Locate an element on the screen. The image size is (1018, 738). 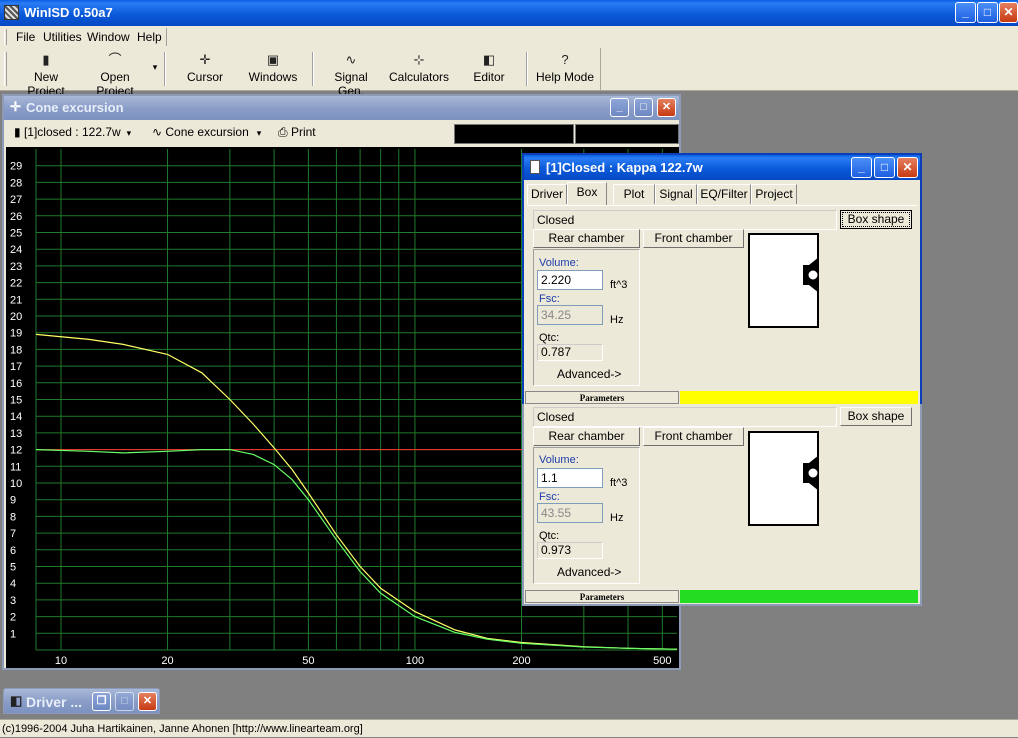
new-project-button: ▮ New Project is located at coordinates (46, 75).